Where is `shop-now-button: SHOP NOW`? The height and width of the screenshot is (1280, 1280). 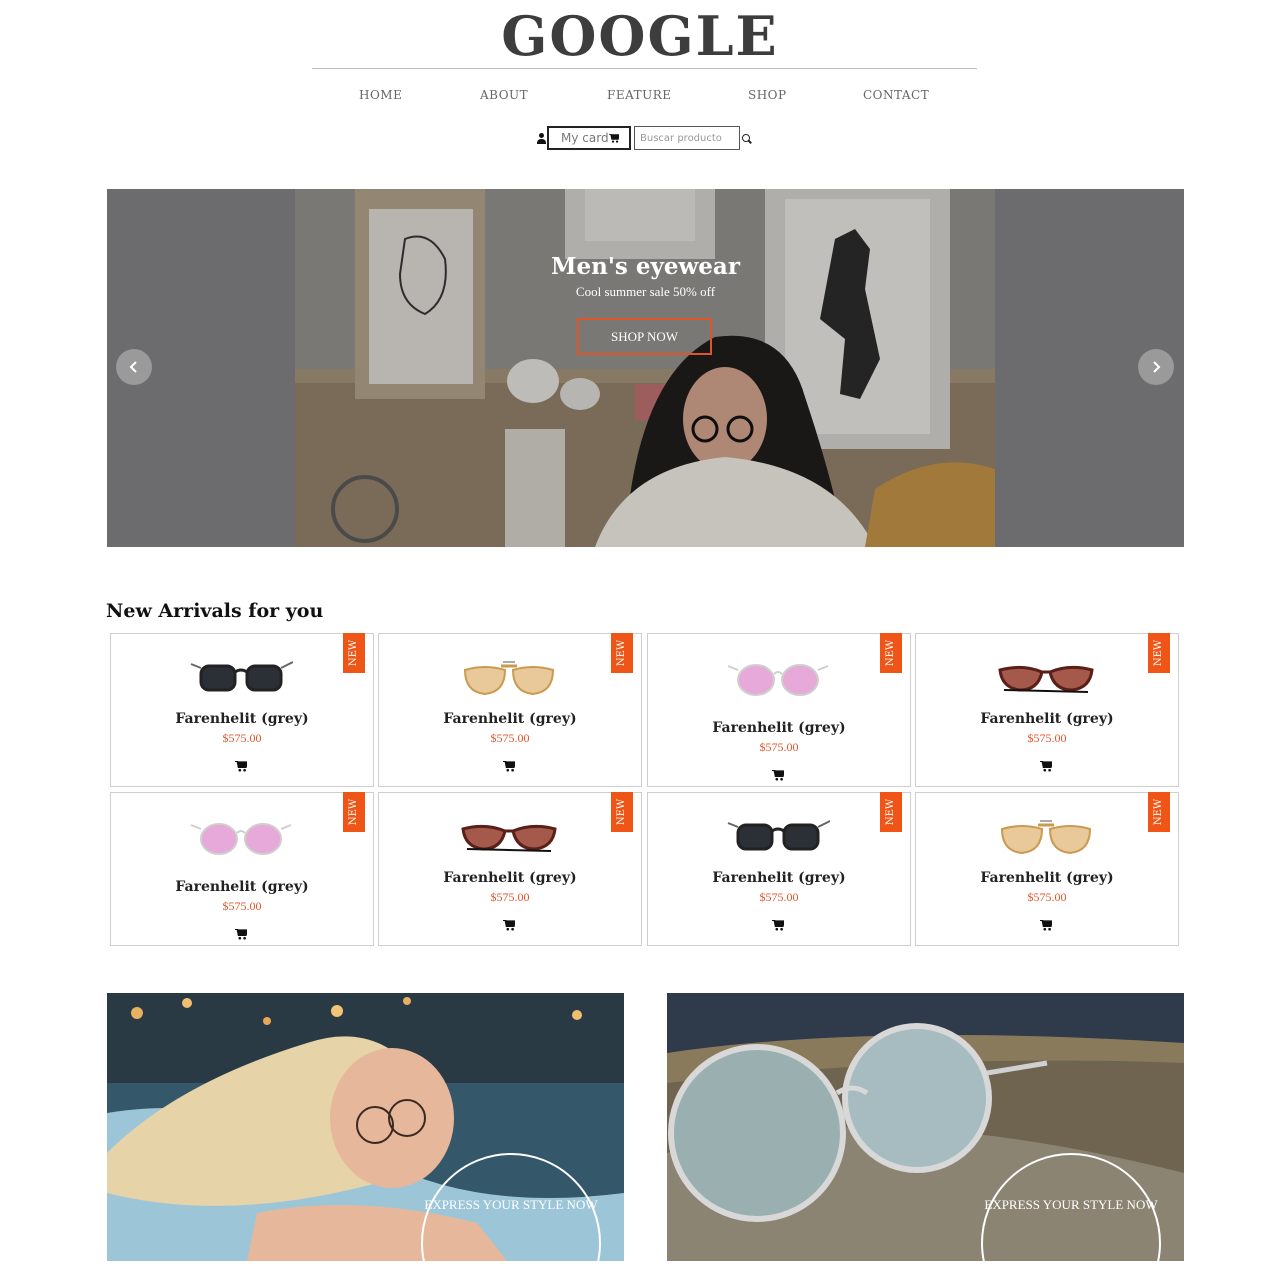 shop-now-button: SHOP NOW is located at coordinates (644, 336).